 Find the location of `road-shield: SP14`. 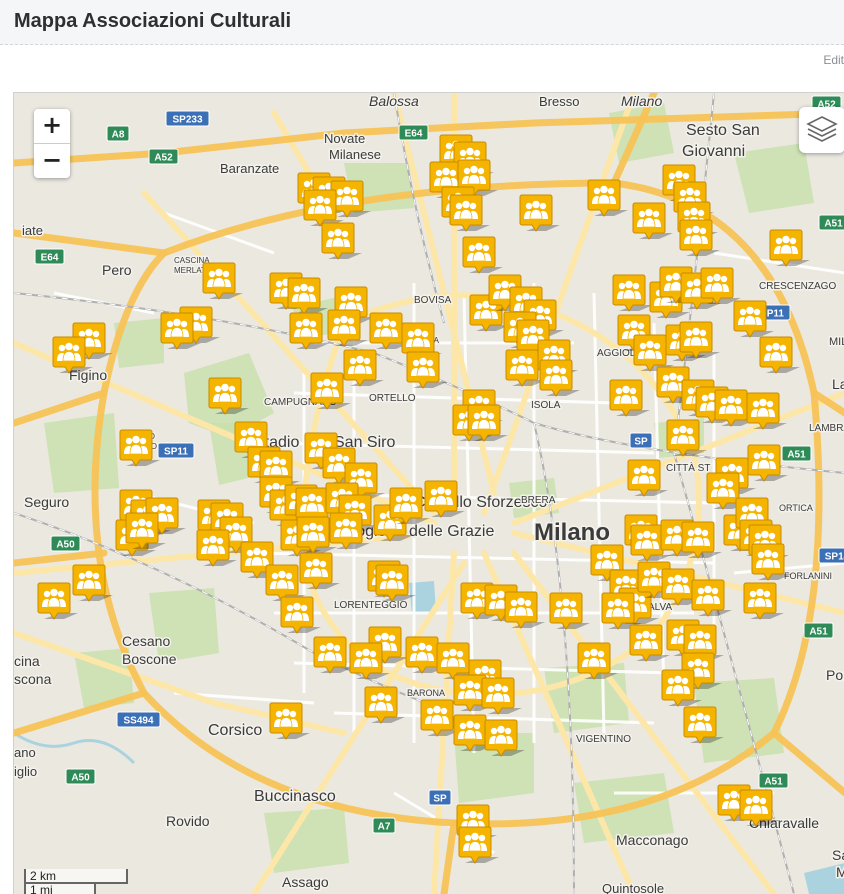

road-shield: SP14 is located at coordinates (831, 555).